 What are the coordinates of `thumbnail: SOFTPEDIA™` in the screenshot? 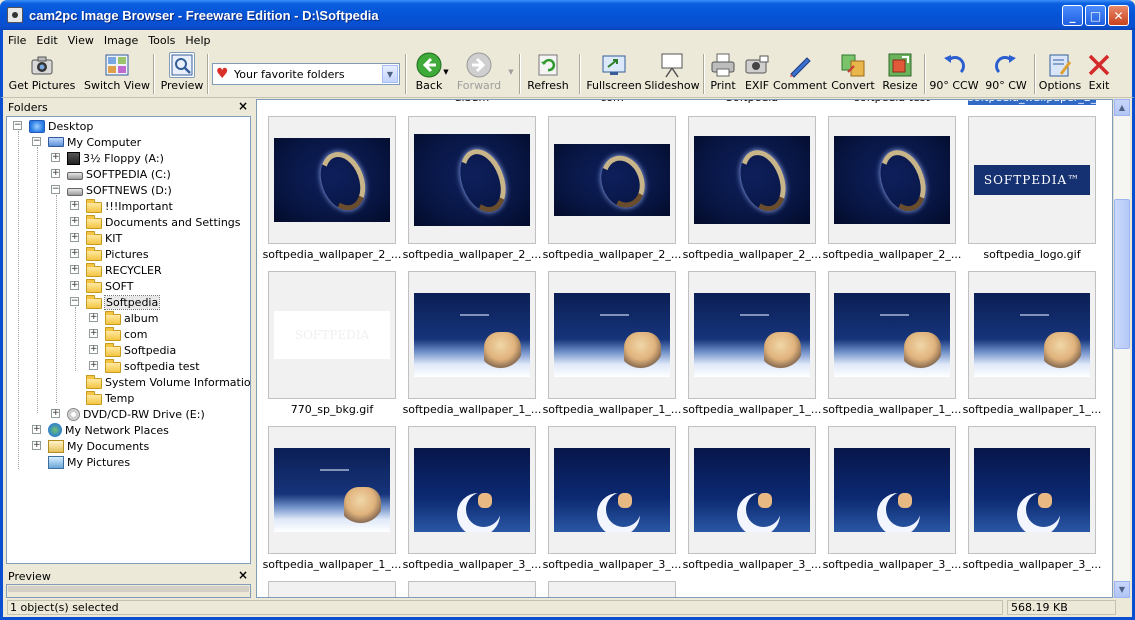 It's located at (1032, 180).